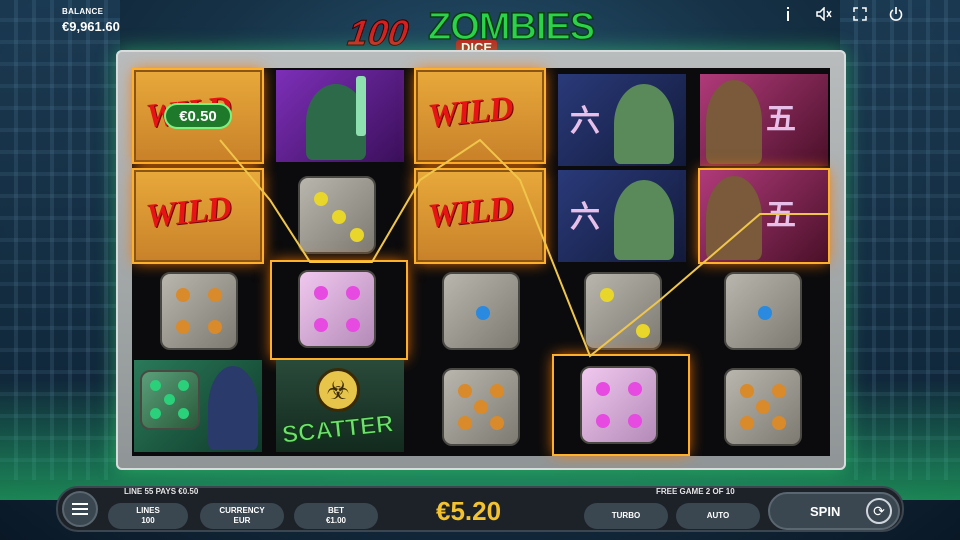 The width and height of the screenshot is (960, 540). I want to click on reel-2-row-4-scatter: ☣ SCATTER, so click(340, 406).